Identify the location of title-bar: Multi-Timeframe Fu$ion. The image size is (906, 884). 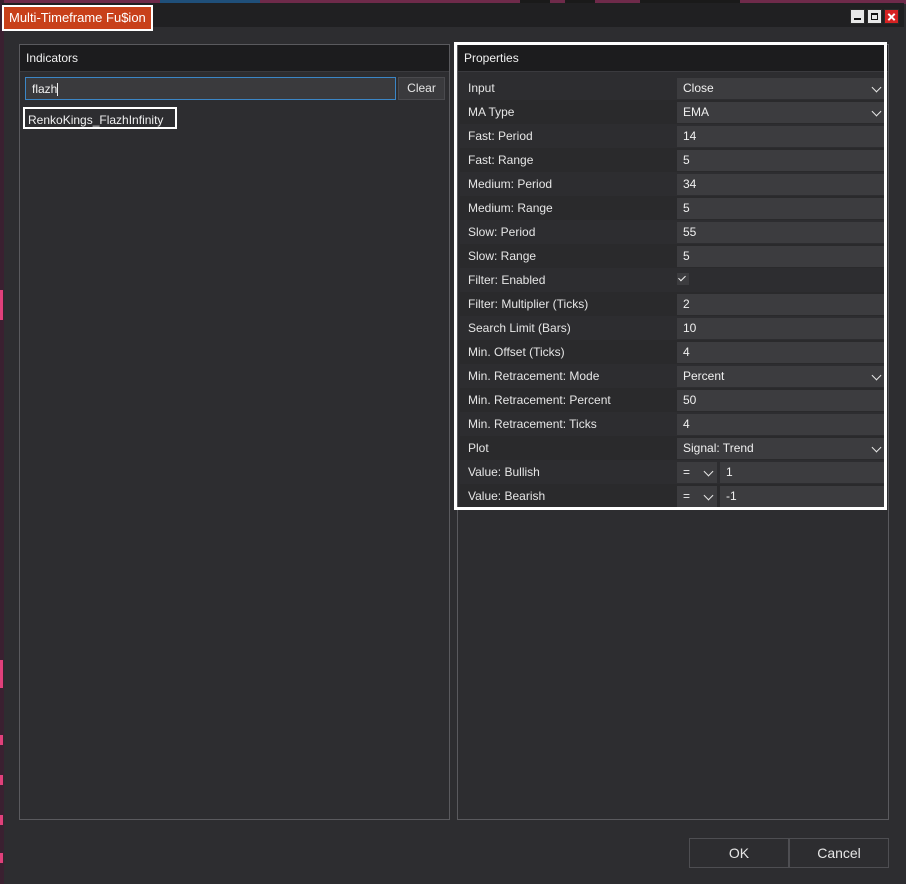
(453, 17).